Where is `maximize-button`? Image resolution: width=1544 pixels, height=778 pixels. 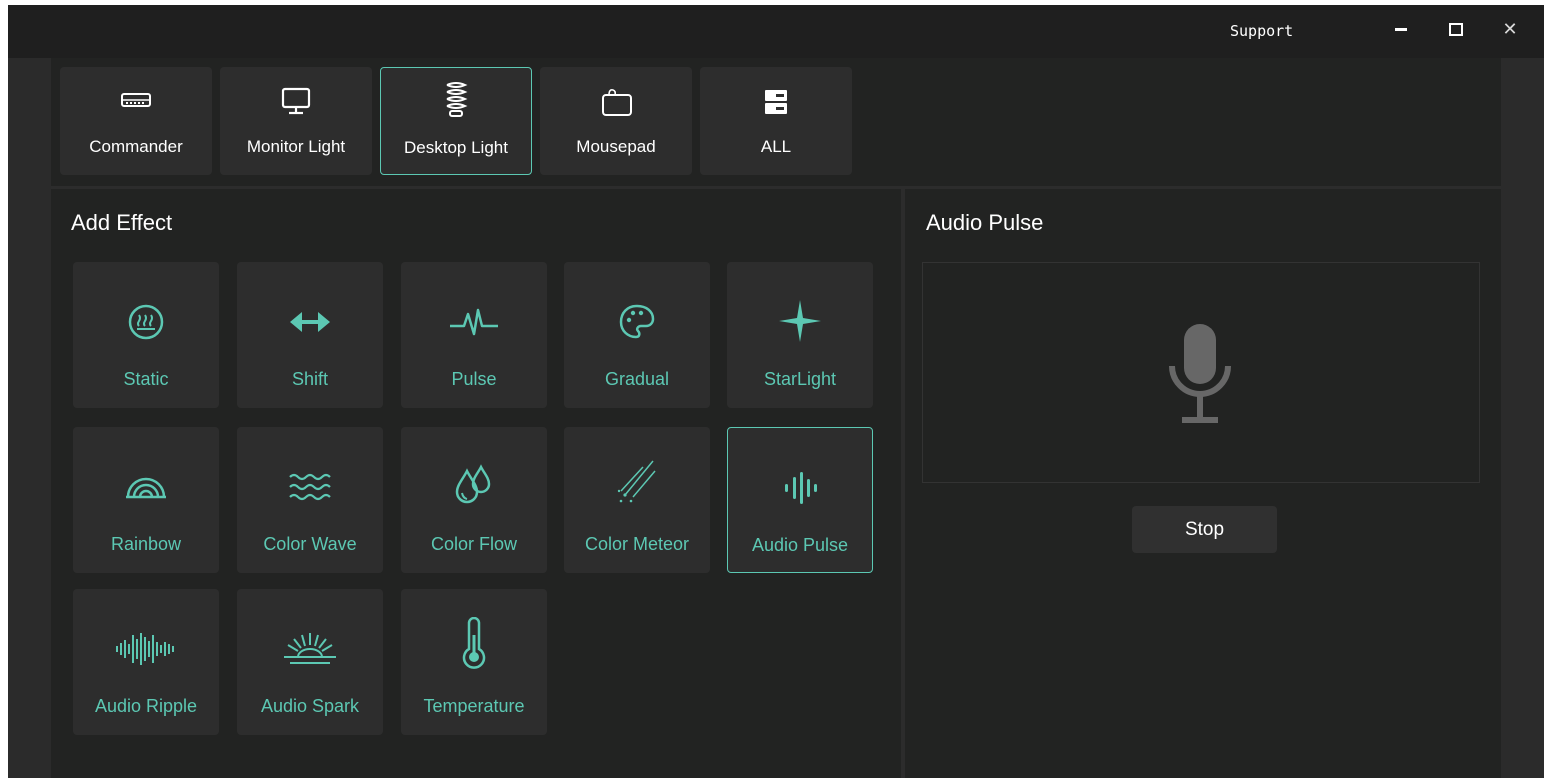
maximize-button is located at coordinates (1456, 29).